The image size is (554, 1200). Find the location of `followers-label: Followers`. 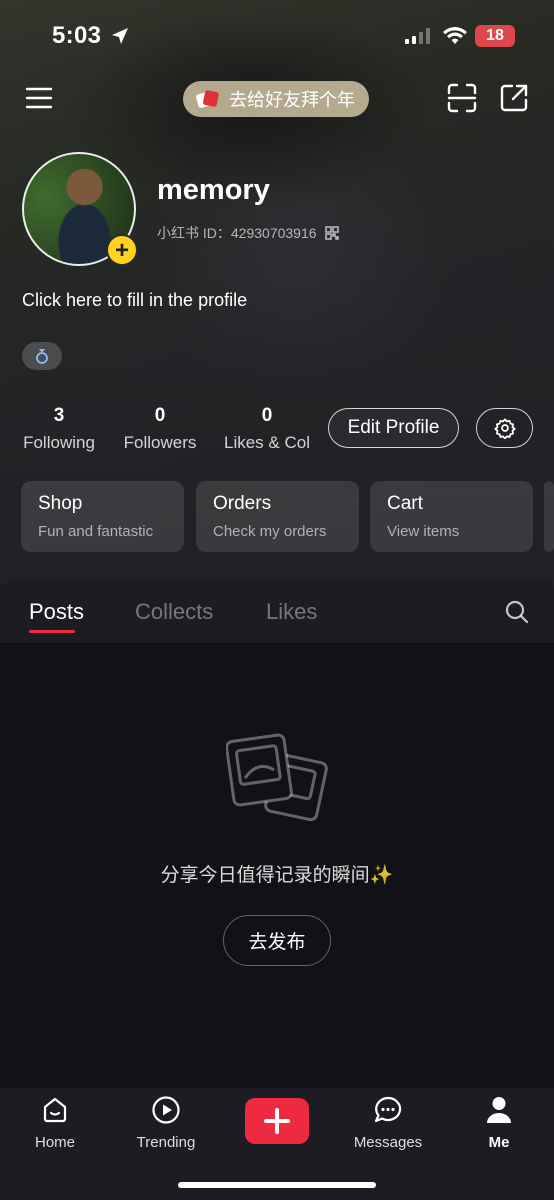

followers-label: Followers is located at coordinates (160, 442).